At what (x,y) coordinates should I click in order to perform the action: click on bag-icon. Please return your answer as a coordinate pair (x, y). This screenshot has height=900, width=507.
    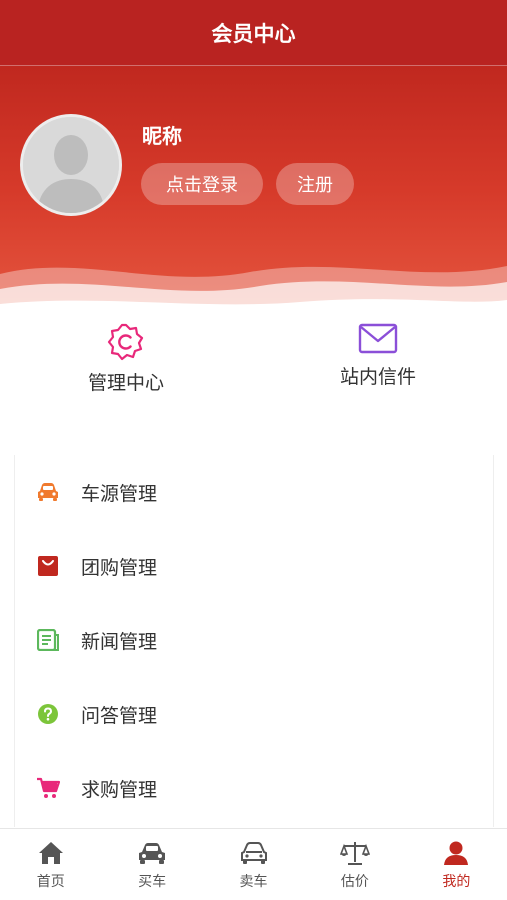
    Looking at the image, I should click on (48, 566).